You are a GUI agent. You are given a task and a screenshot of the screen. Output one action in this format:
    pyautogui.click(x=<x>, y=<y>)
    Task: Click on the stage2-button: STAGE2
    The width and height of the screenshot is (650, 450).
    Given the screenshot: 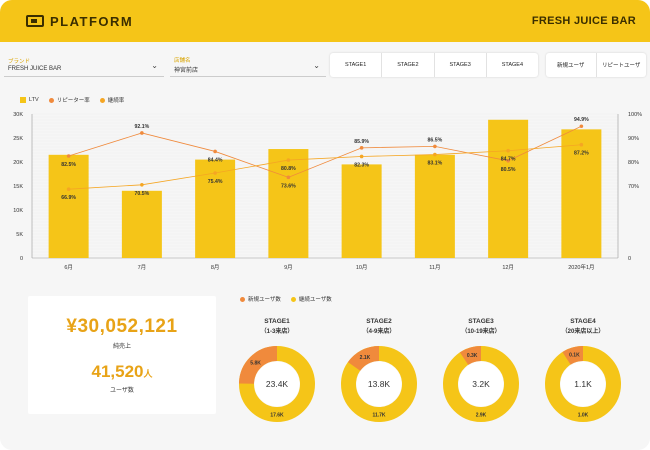 What is the action you would take?
    pyautogui.click(x=408, y=65)
    